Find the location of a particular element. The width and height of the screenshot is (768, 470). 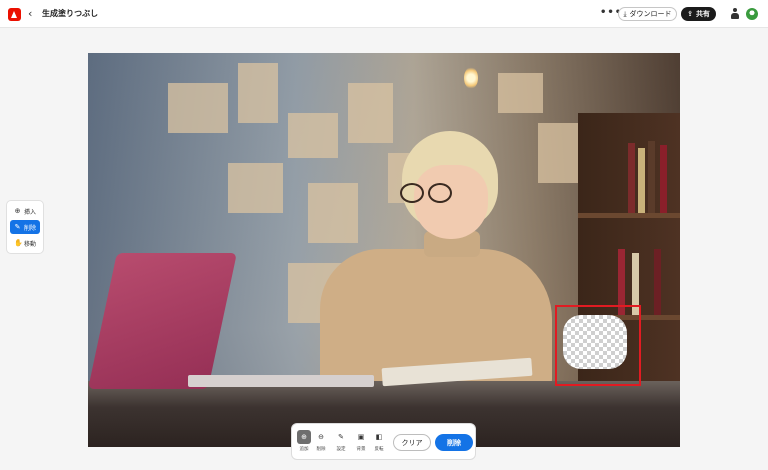

share-label: 共有 is located at coordinates (702, 14).